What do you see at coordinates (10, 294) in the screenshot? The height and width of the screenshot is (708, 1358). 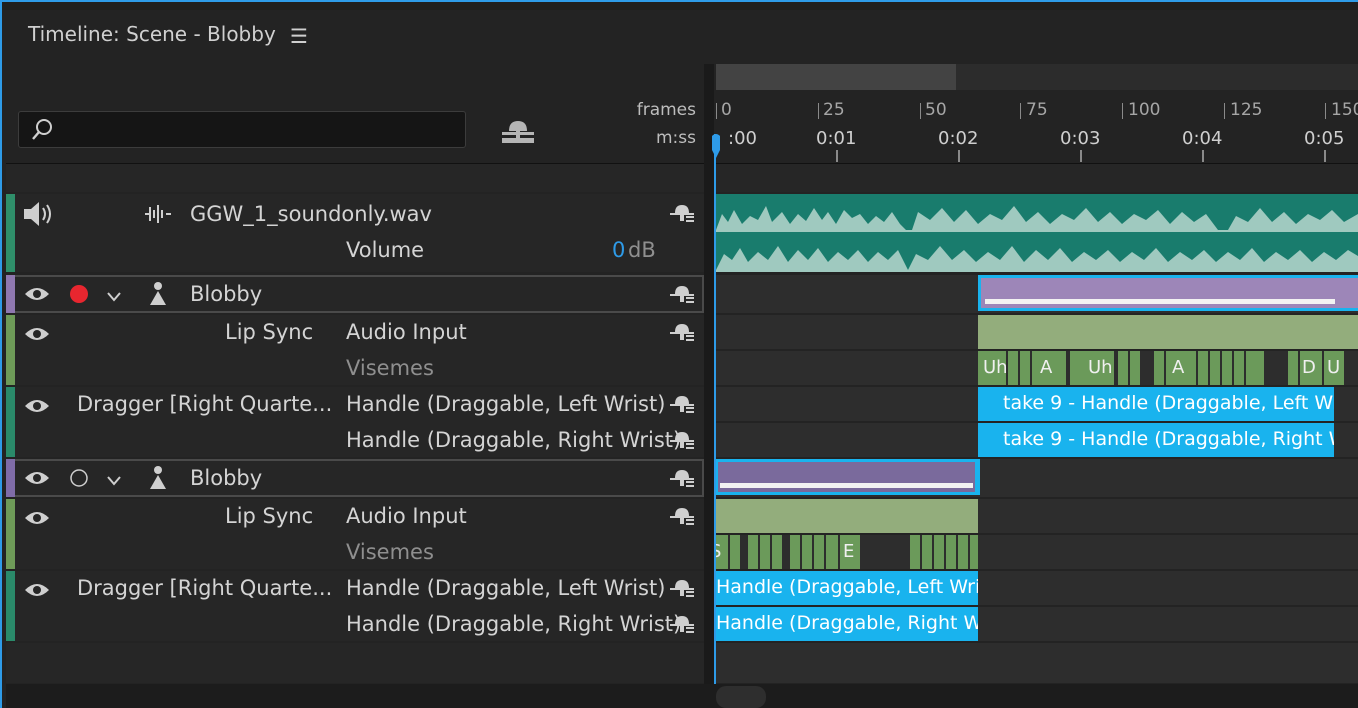 I see `puppet-track-color` at bounding box center [10, 294].